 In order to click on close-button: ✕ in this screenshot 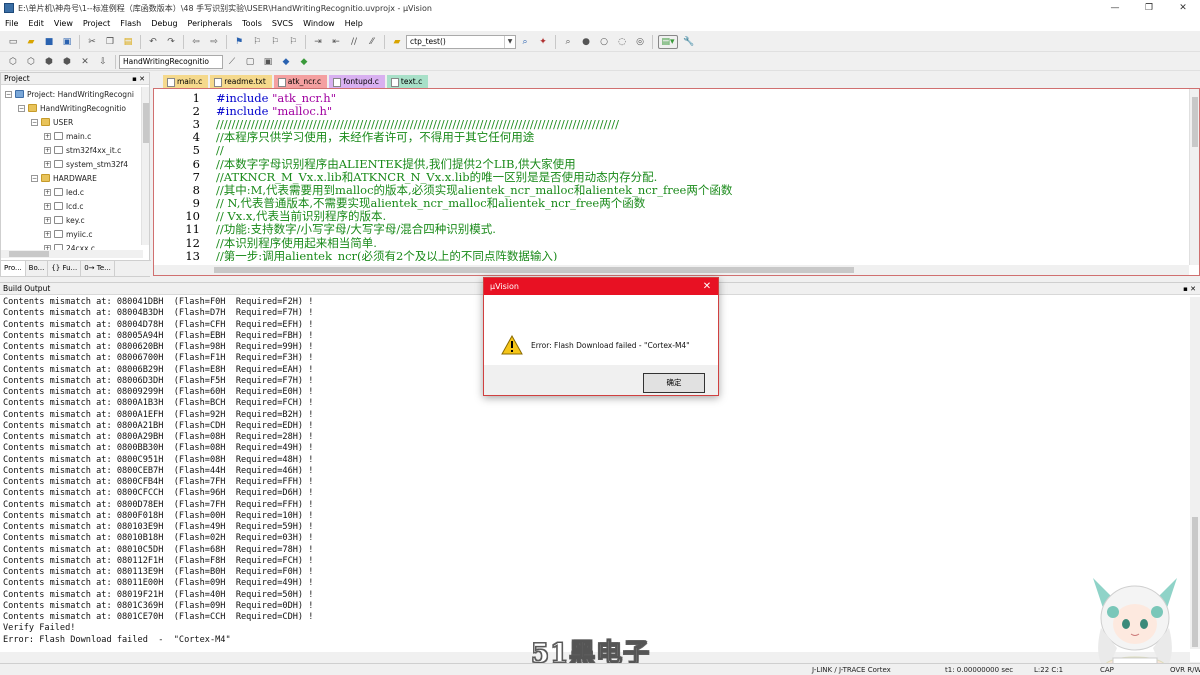, I will do `click(1183, 8)`.